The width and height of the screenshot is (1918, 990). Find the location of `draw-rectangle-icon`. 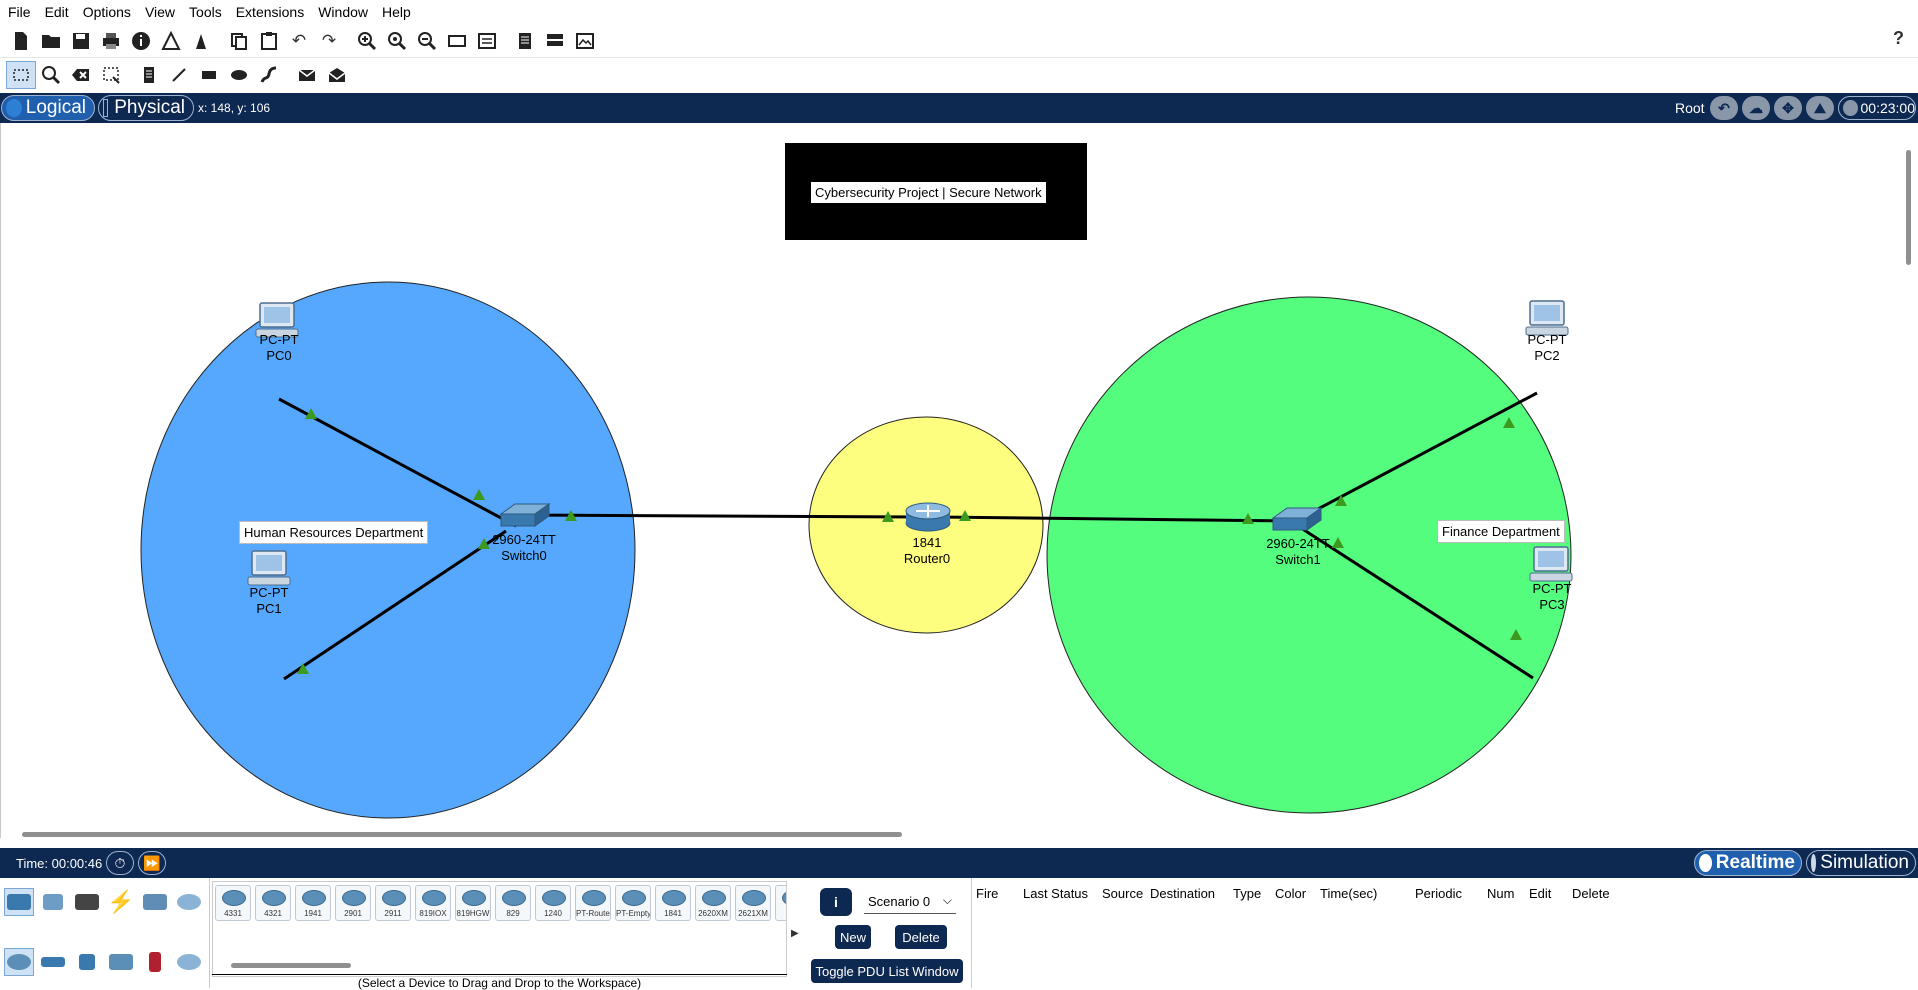

draw-rectangle-icon is located at coordinates (209, 75).